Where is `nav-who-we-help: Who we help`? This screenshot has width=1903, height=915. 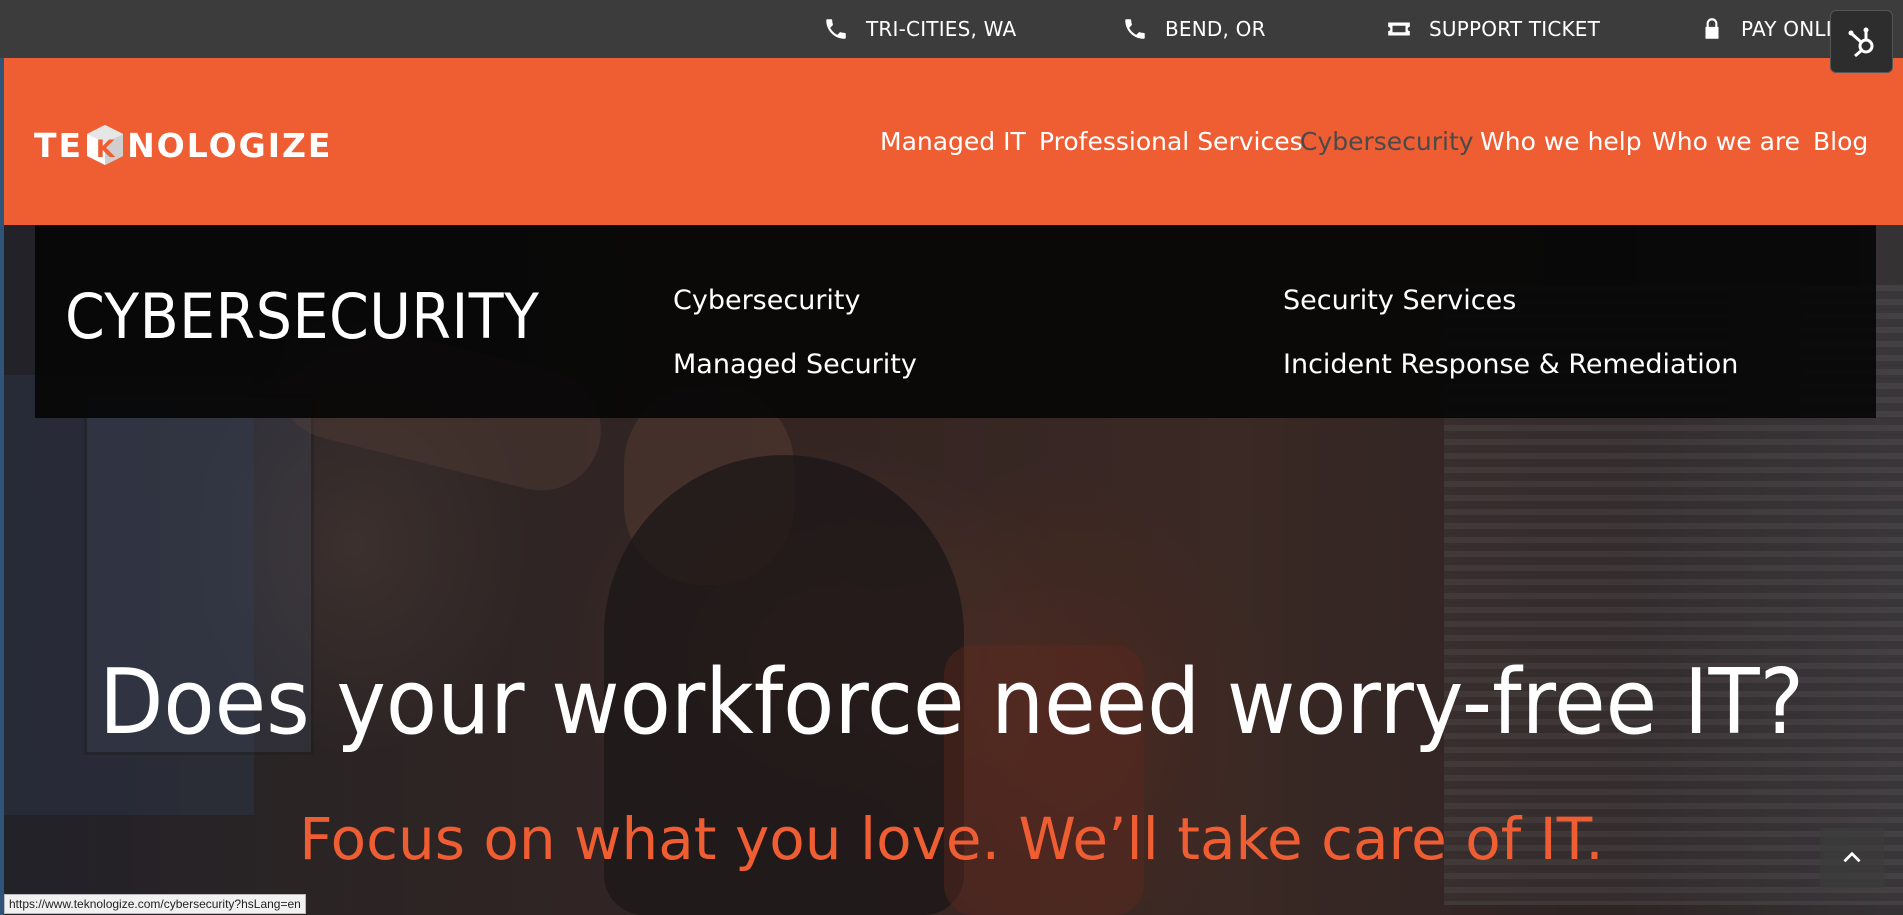 nav-who-we-help: Who we help is located at coordinates (1561, 141).